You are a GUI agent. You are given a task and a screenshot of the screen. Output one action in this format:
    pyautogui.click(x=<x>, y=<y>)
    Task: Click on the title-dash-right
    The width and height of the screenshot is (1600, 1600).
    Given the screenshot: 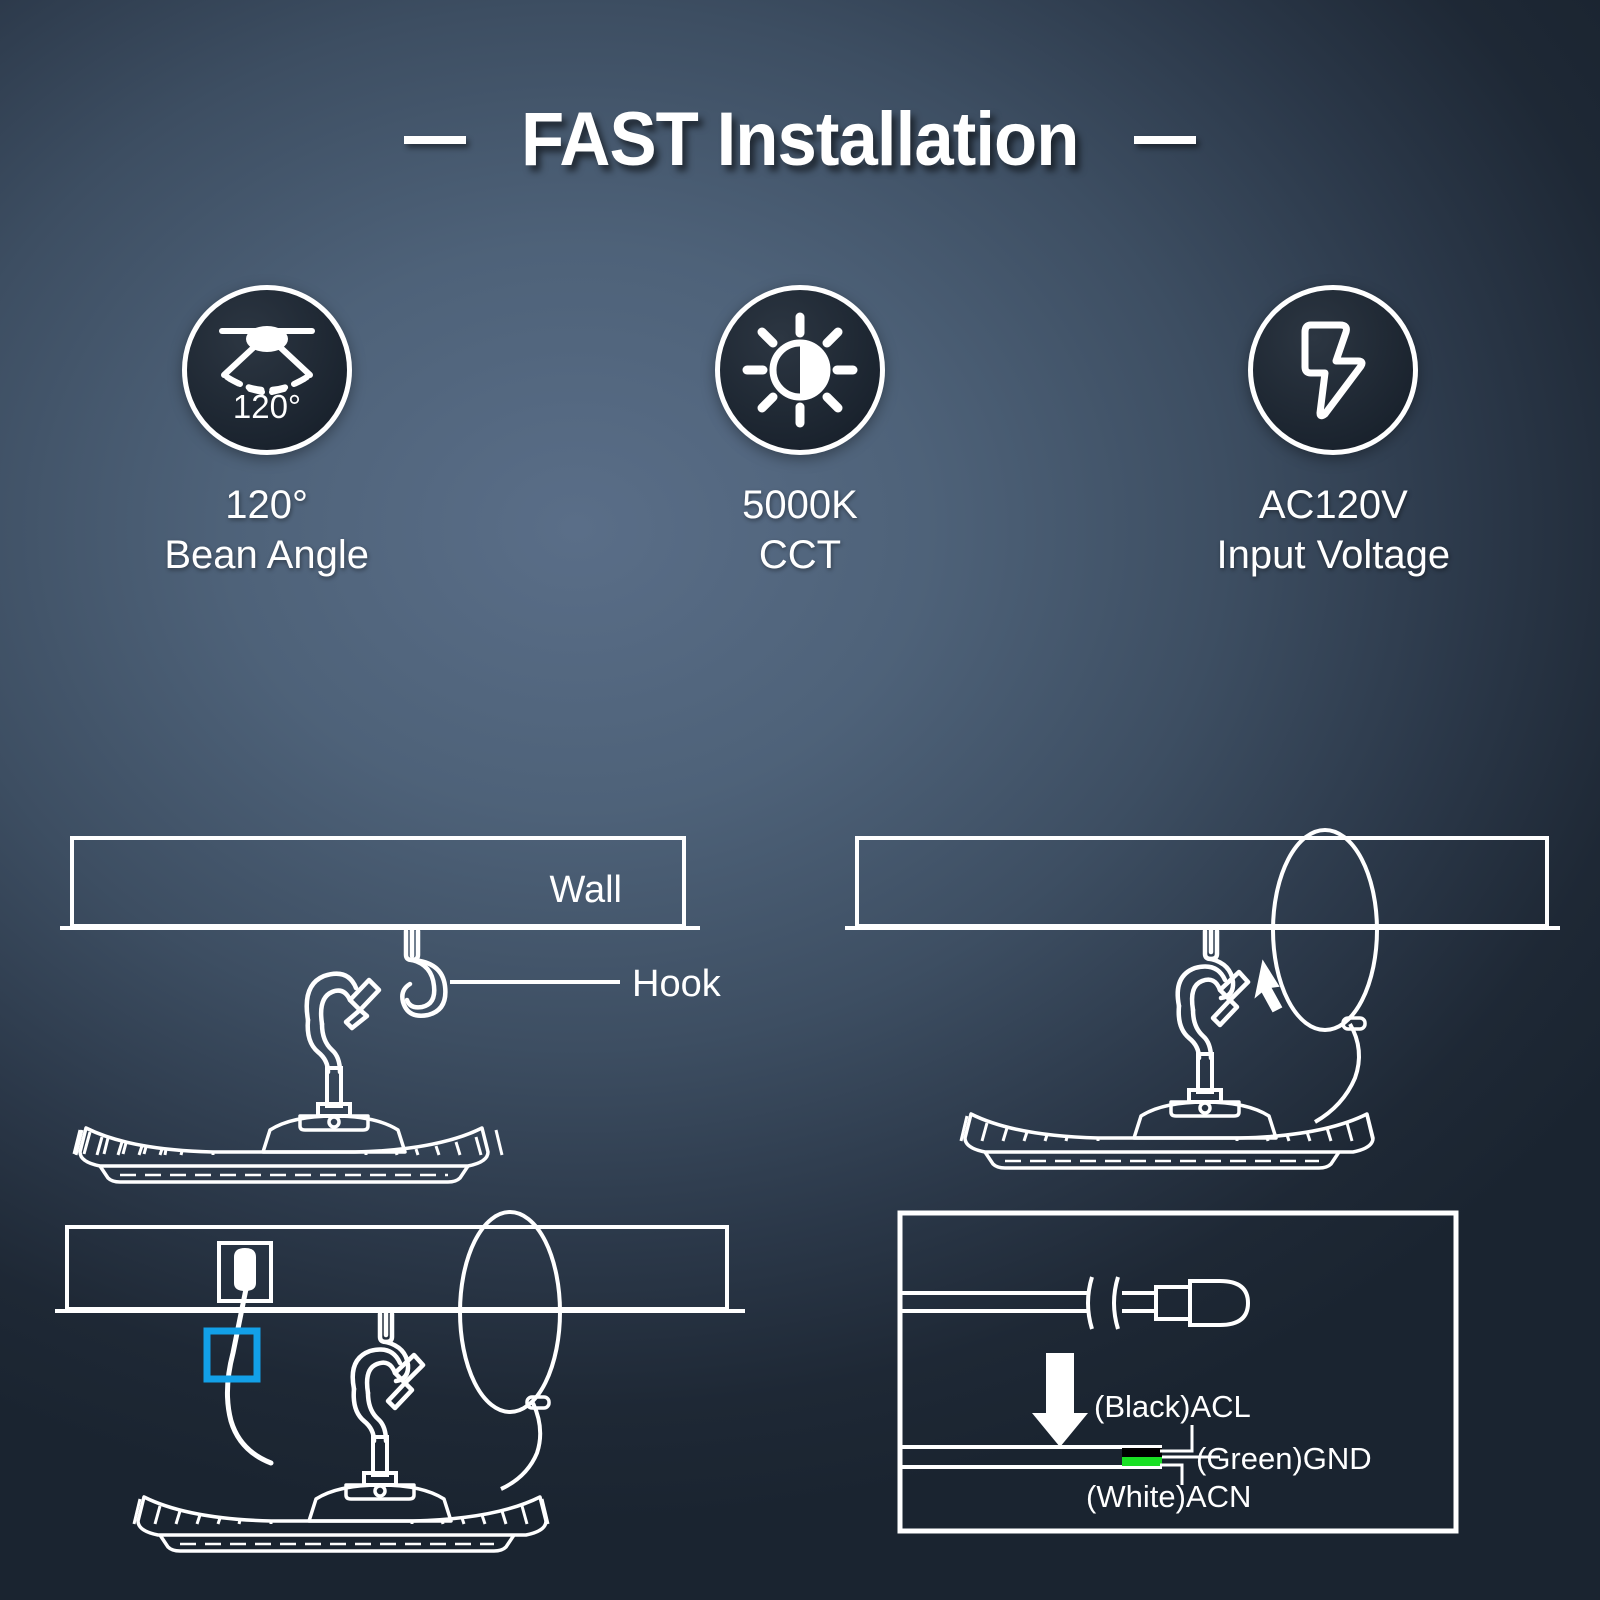 What is the action you would take?
    pyautogui.click(x=1164, y=139)
    